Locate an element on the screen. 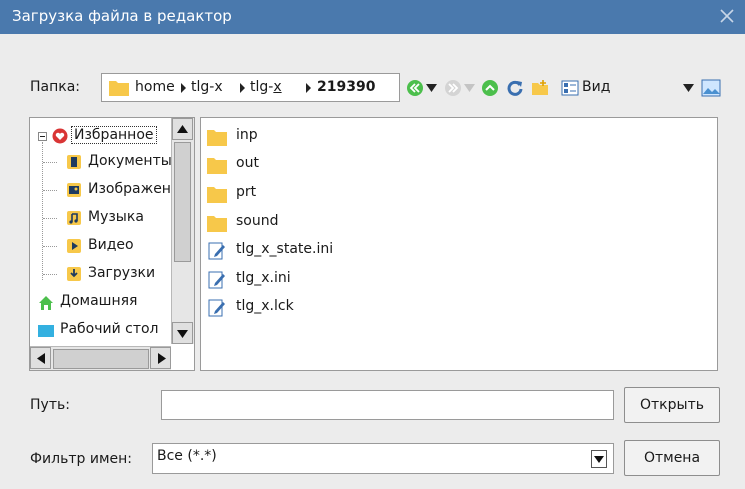 This screenshot has width=745, height=489. filter-value: Все (*.*) is located at coordinates (187, 456).